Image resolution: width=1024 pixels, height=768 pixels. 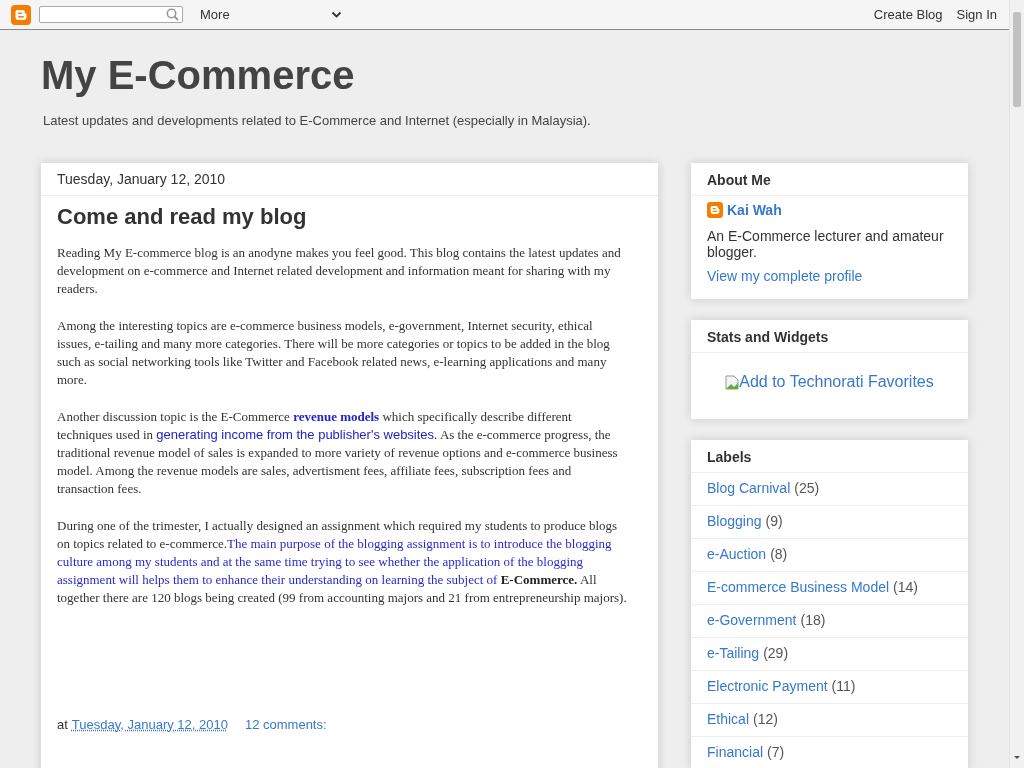 I want to click on profile-link: View my complete profile, so click(x=785, y=276).